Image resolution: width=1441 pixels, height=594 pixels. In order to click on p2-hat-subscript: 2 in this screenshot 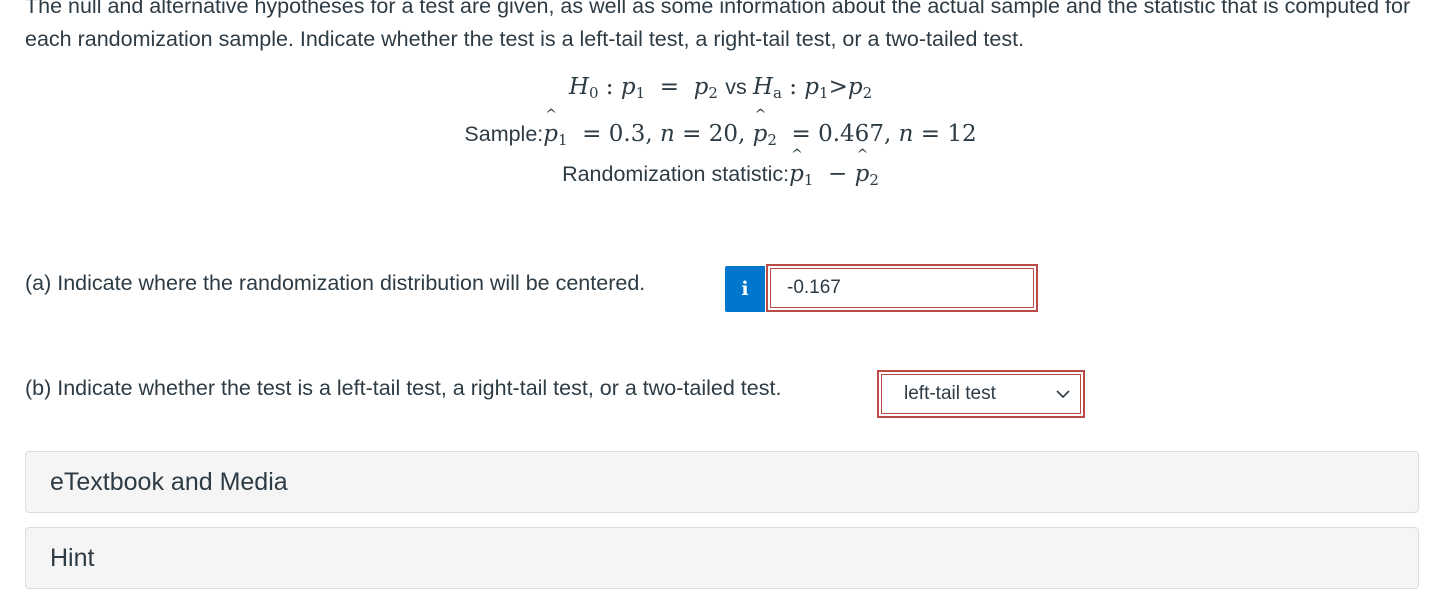, I will do `click(772, 140)`.